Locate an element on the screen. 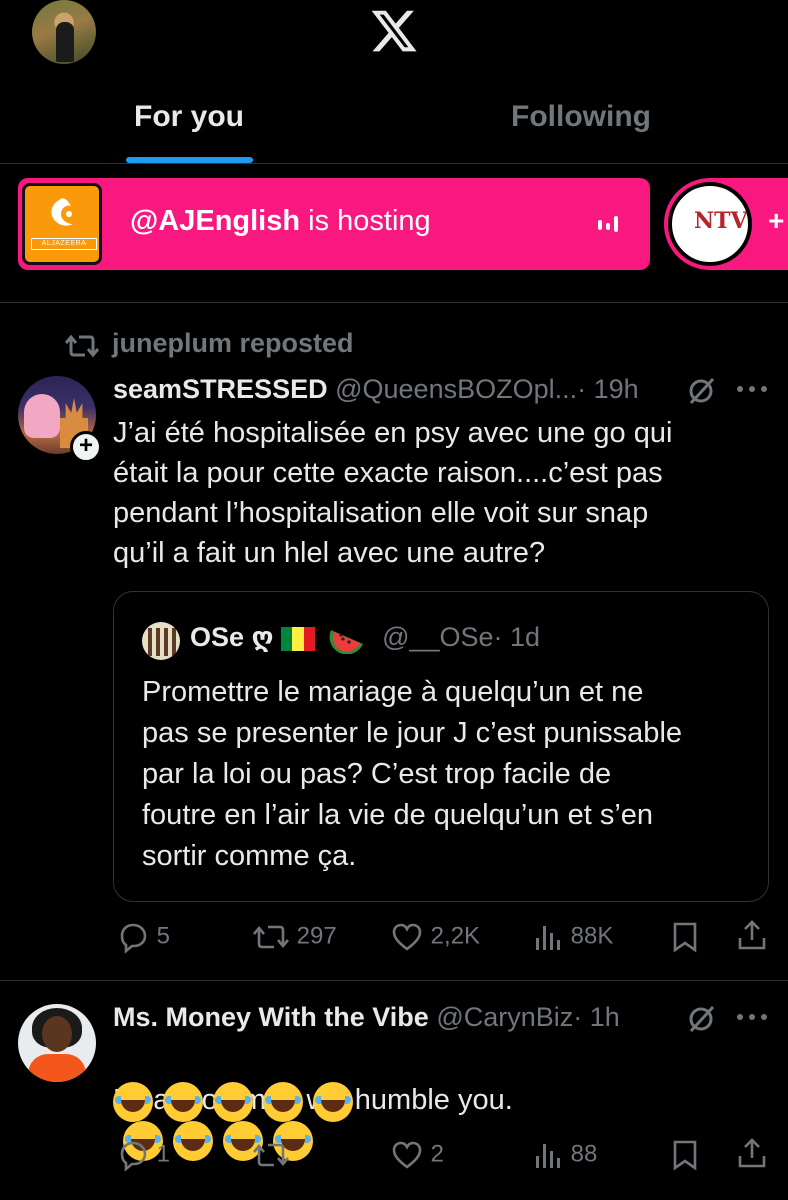 This screenshot has height=1200, width=788. profile-avatar is located at coordinates (64, 32).